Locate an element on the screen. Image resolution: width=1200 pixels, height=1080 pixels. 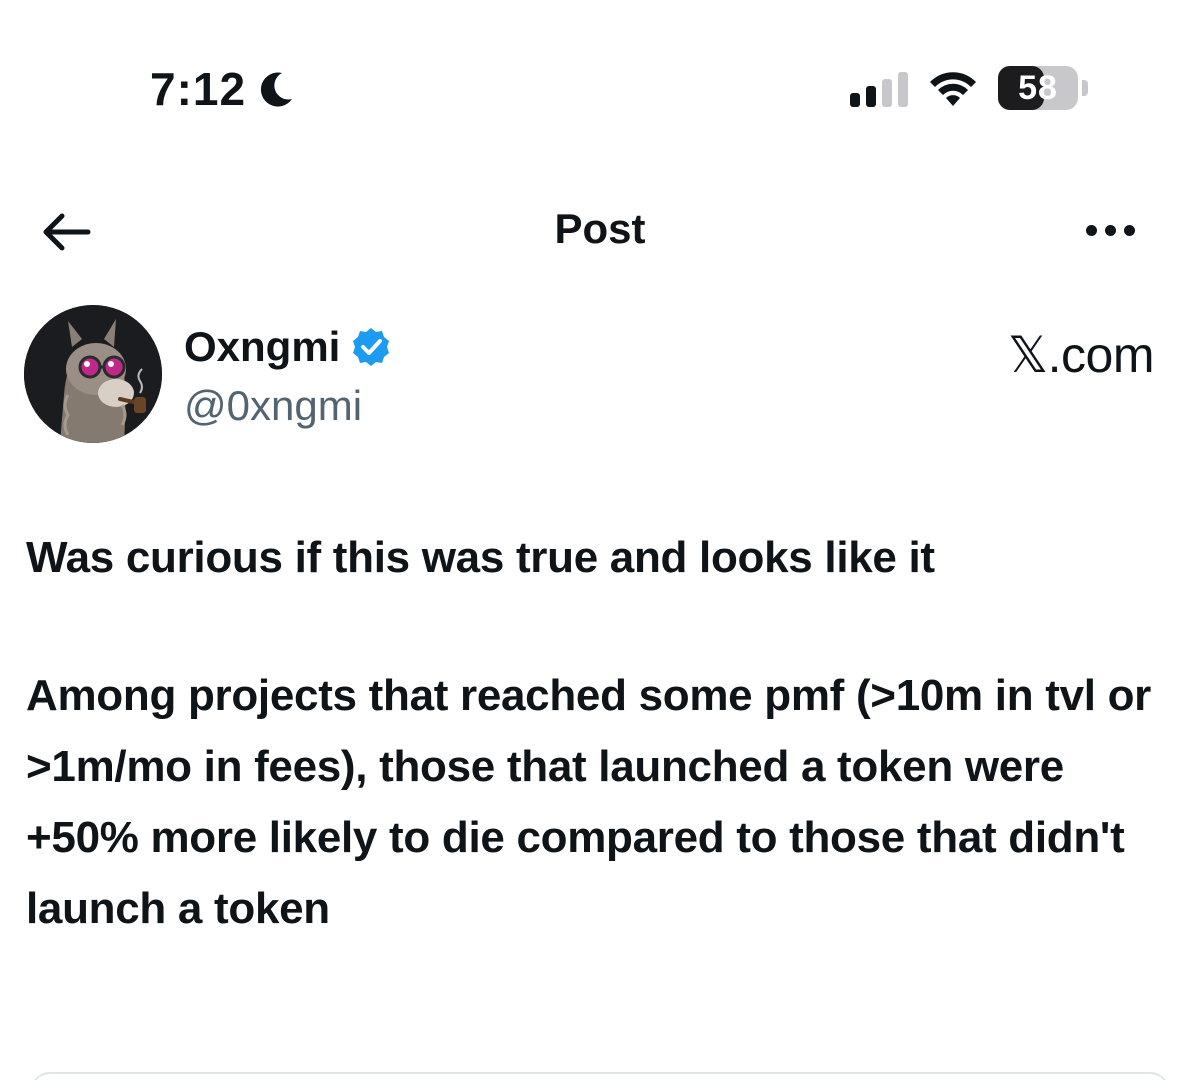
llama-avatar-icon is located at coordinates (93, 374).